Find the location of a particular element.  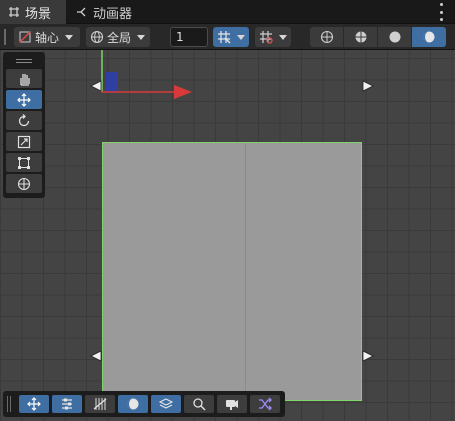

shading-mode-group is located at coordinates (378, 37).